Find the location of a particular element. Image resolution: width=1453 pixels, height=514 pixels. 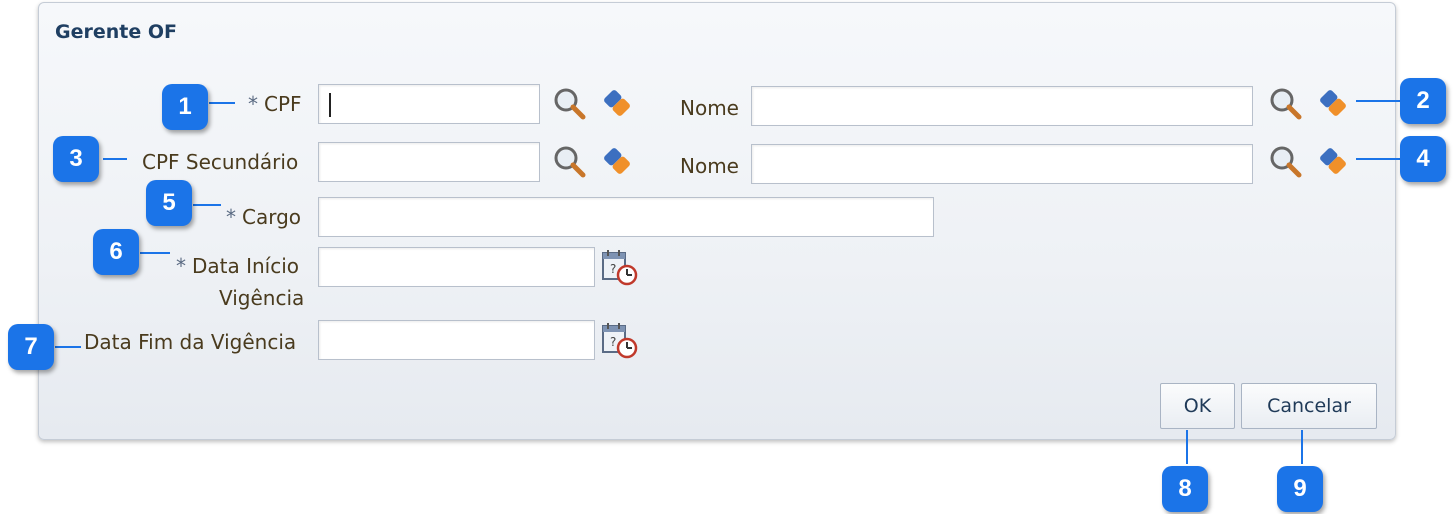

cpf-secundario-input-text is located at coordinates (429, 162).